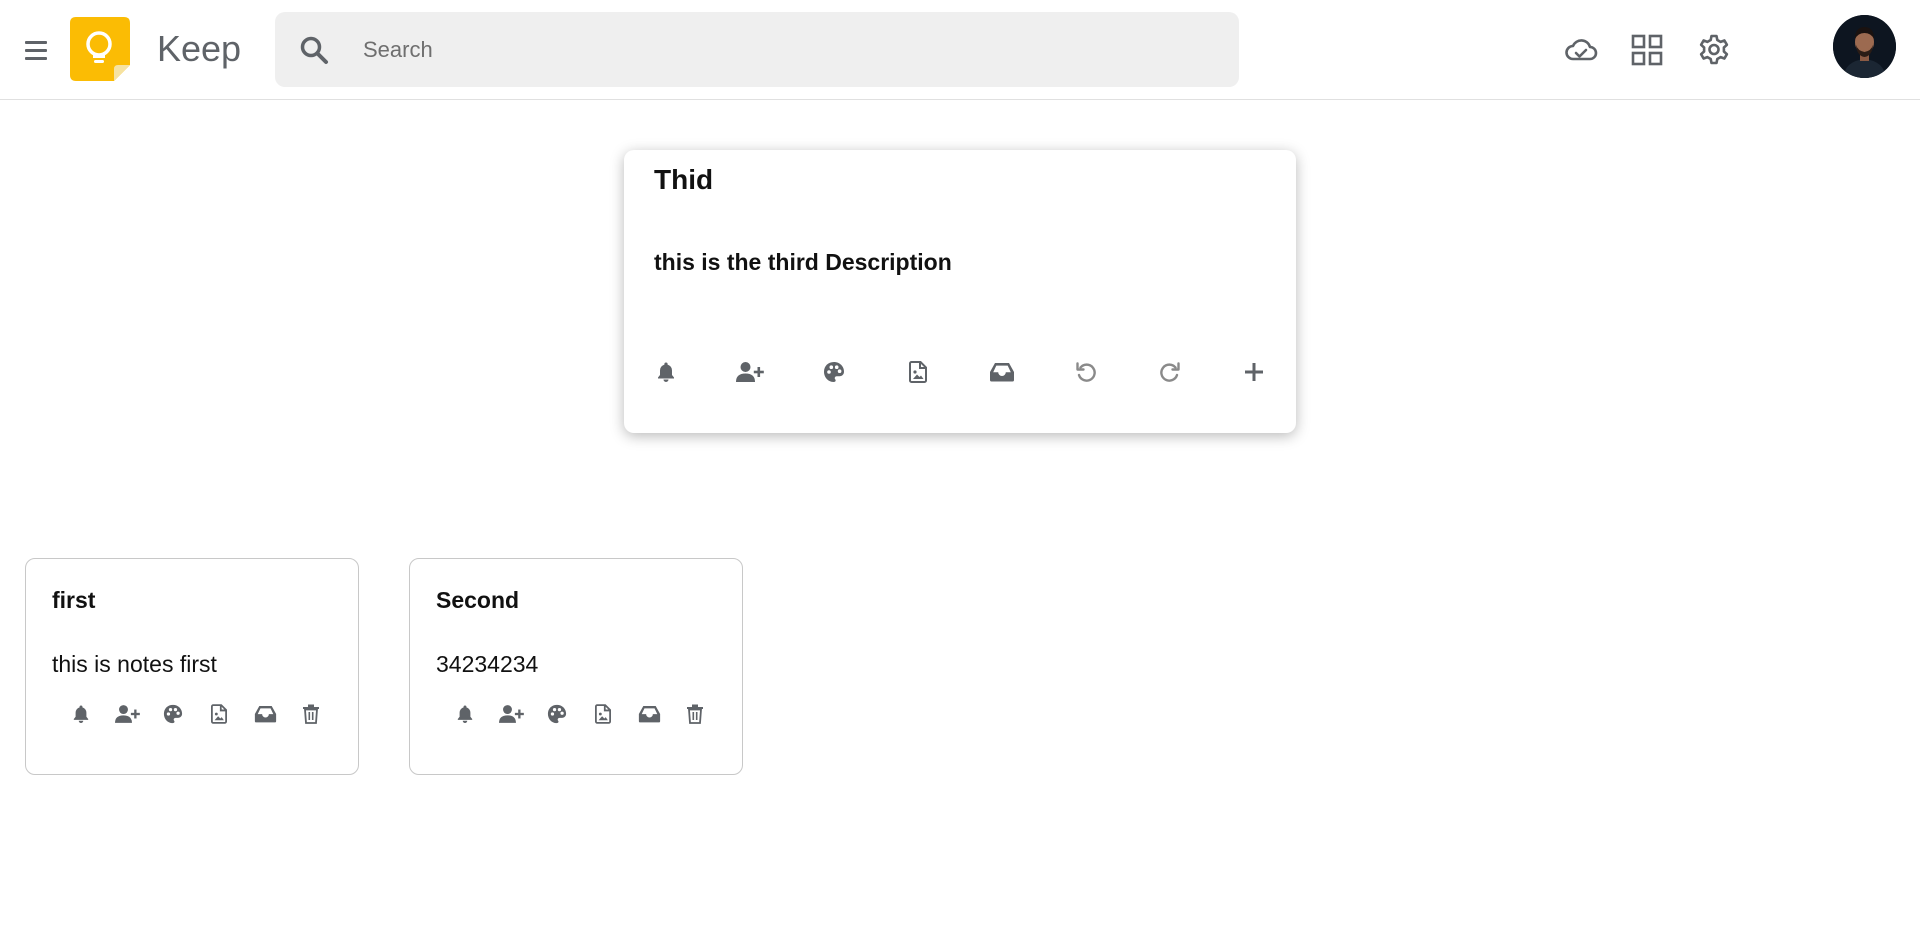  Describe the element at coordinates (683, 180) in the screenshot. I see `note-editor-title: Thid` at that location.